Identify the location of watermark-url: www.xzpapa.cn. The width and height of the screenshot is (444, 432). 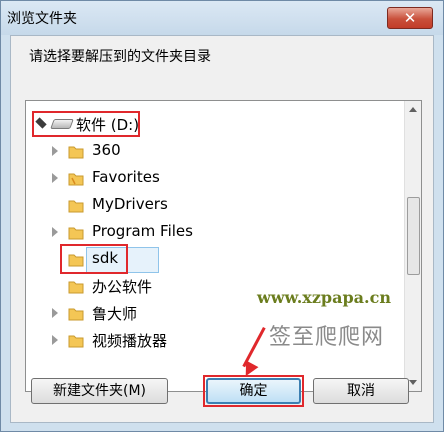
(324, 297).